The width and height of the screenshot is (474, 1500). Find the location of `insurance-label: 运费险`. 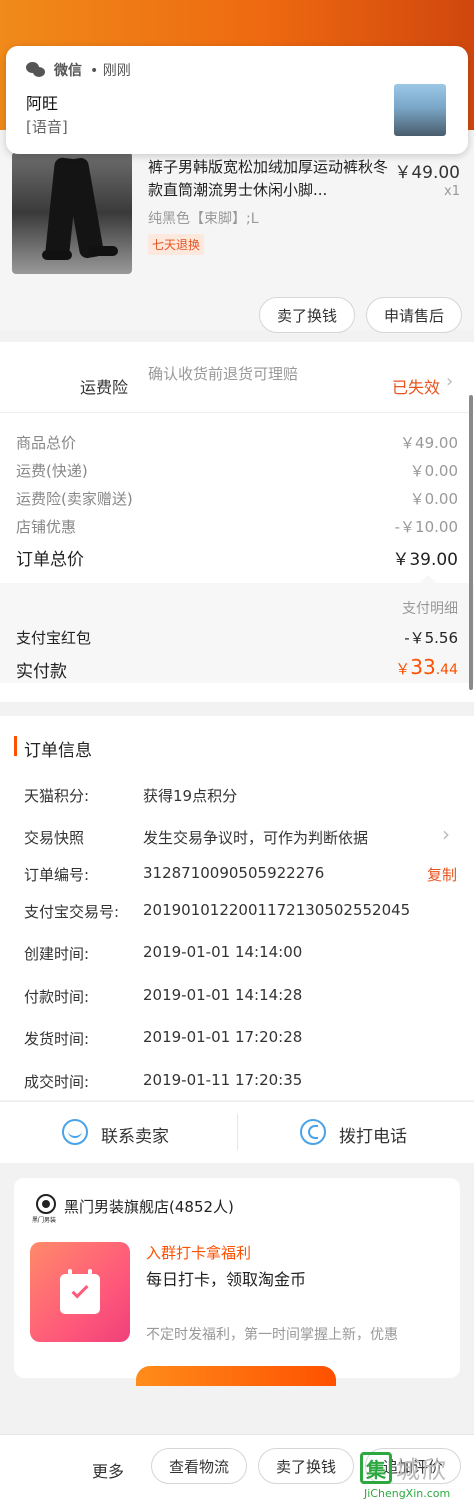

insurance-label: 运费险 is located at coordinates (104, 387).